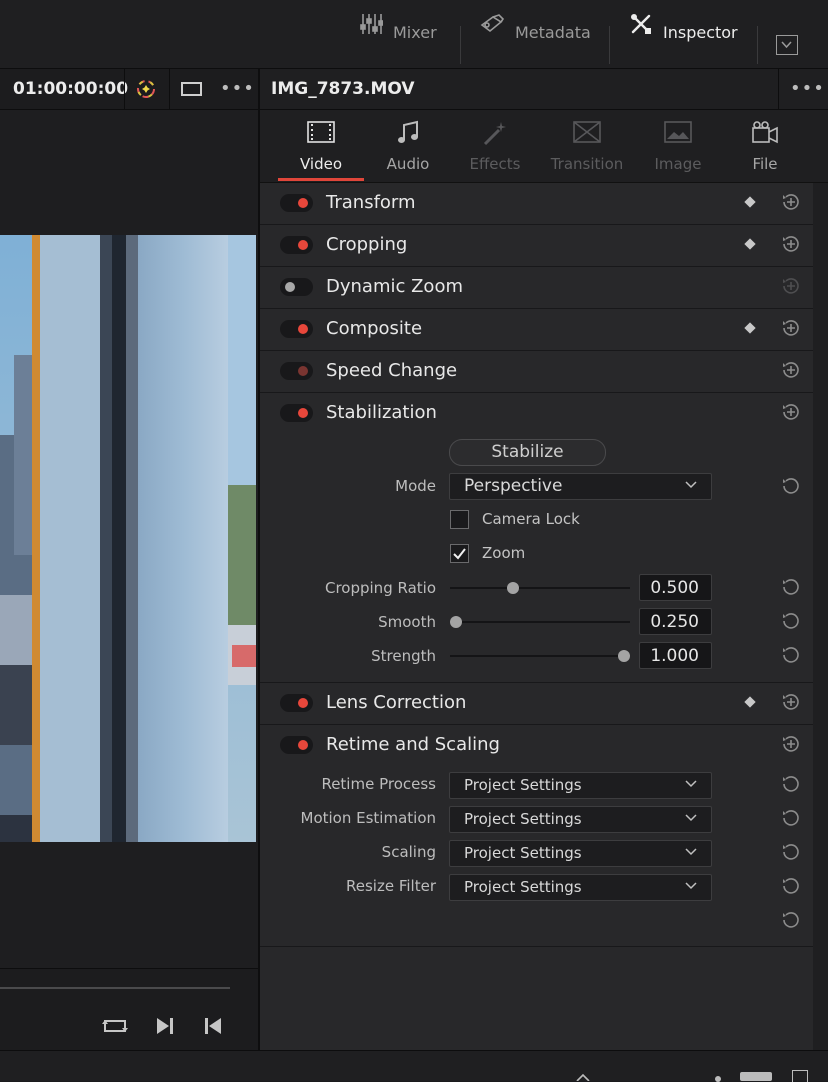 This screenshot has height=1082, width=828. Describe the element at coordinates (115, 1025) in the screenshot. I see `loop-icon` at that location.